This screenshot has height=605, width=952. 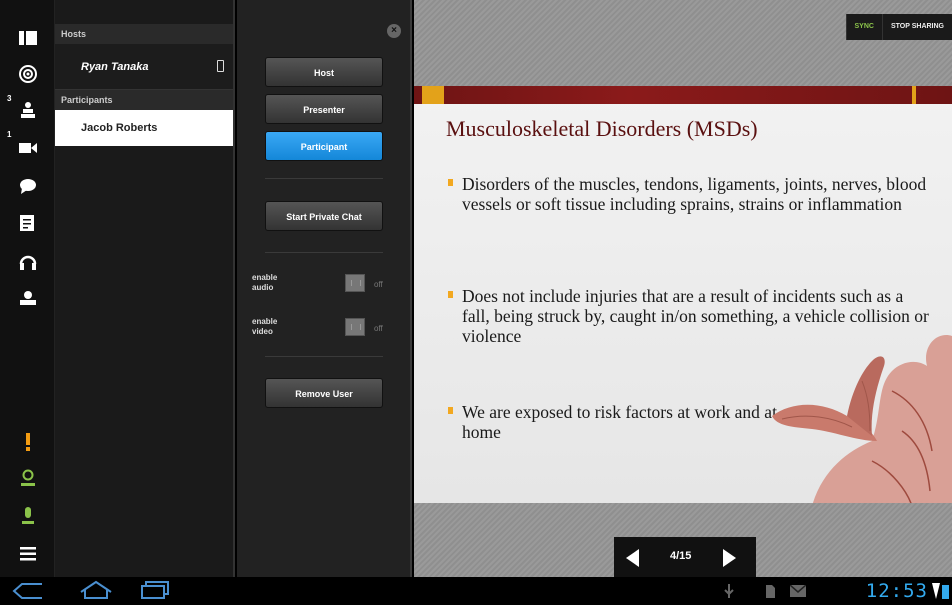 What do you see at coordinates (378, 328) in the screenshot?
I see `video-toggle-state: off` at bounding box center [378, 328].